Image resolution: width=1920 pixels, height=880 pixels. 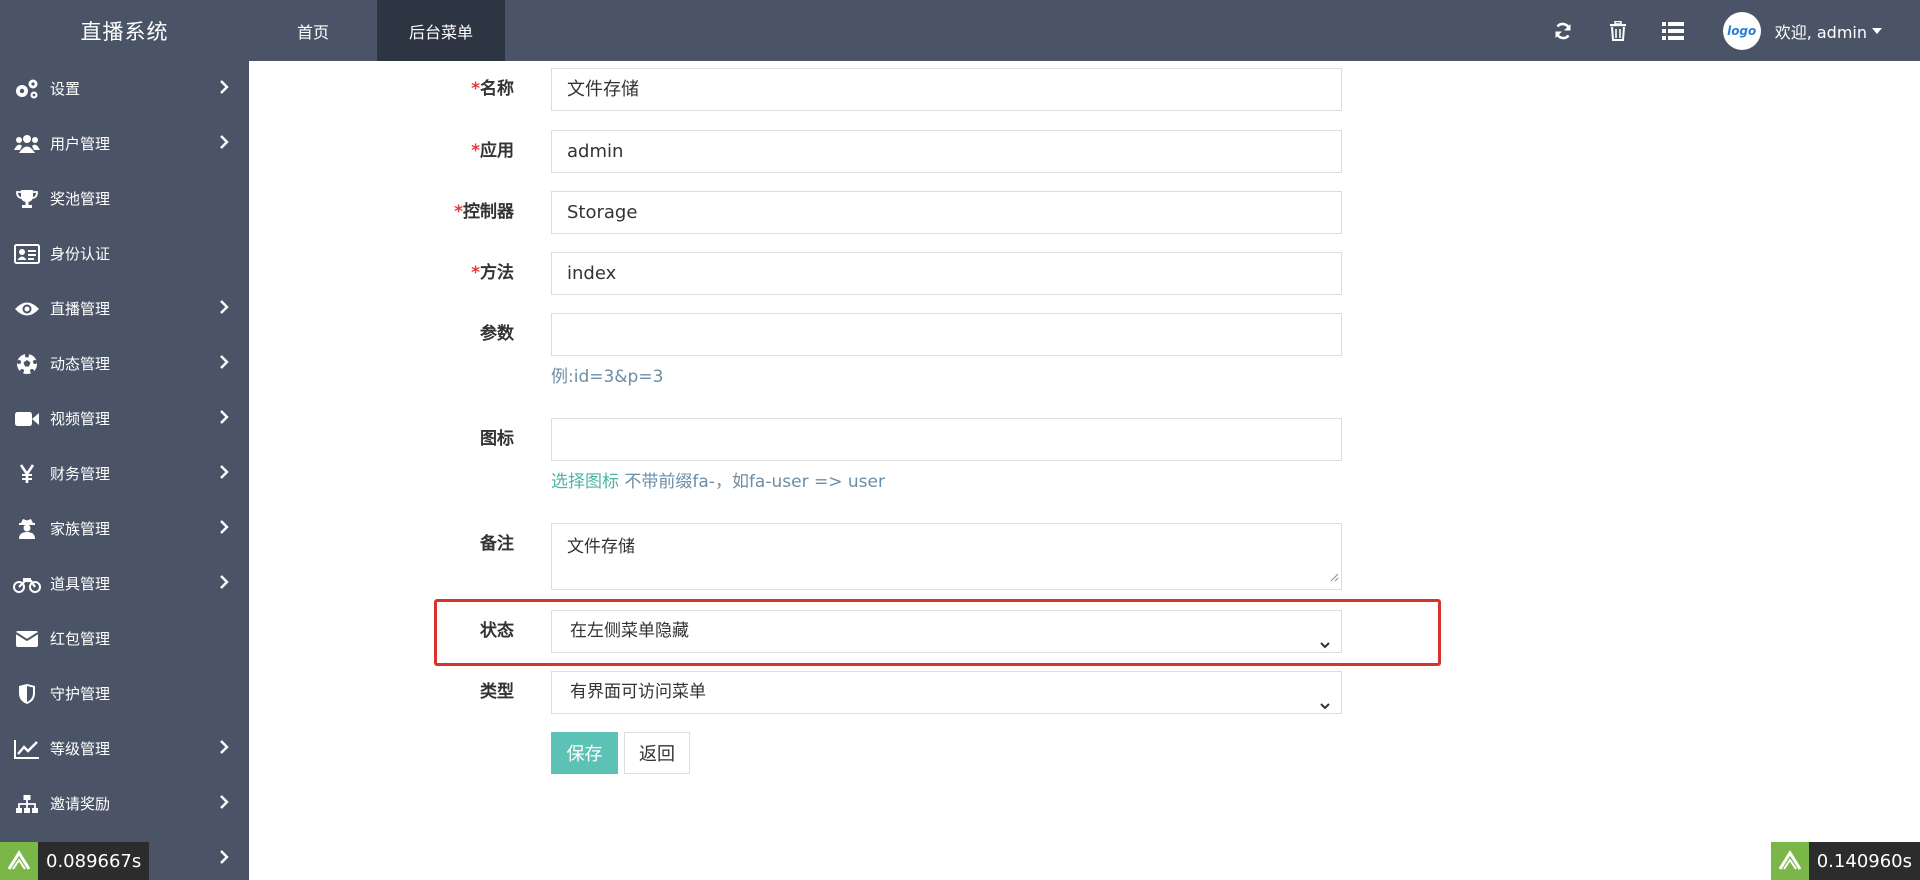 I want to click on shield-icon, so click(x=27, y=694).